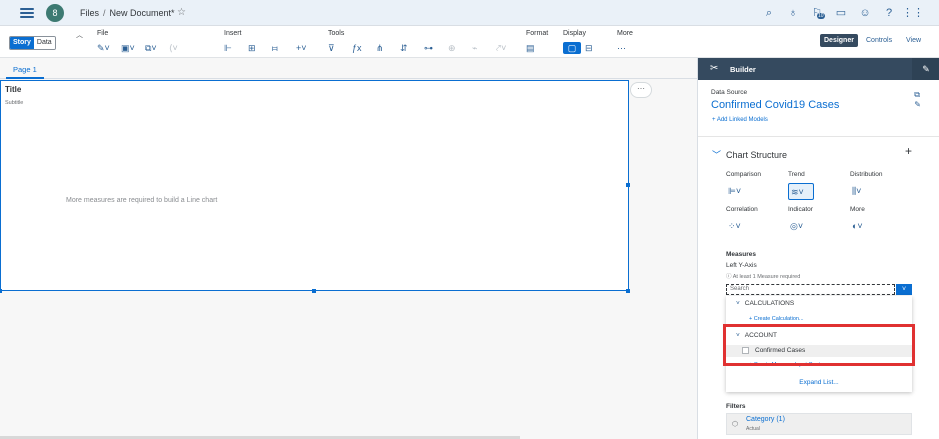  Describe the element at coordinates (260, 48) in the screenshot. I see `insert-table-icon: ⊞` at that location.